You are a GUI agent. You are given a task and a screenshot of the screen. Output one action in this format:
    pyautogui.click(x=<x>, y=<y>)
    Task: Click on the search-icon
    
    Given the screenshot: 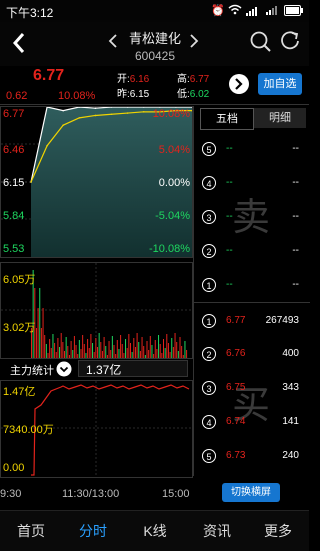 What is the action you would take?
    pyautogui.click(x=261, y=44)
    